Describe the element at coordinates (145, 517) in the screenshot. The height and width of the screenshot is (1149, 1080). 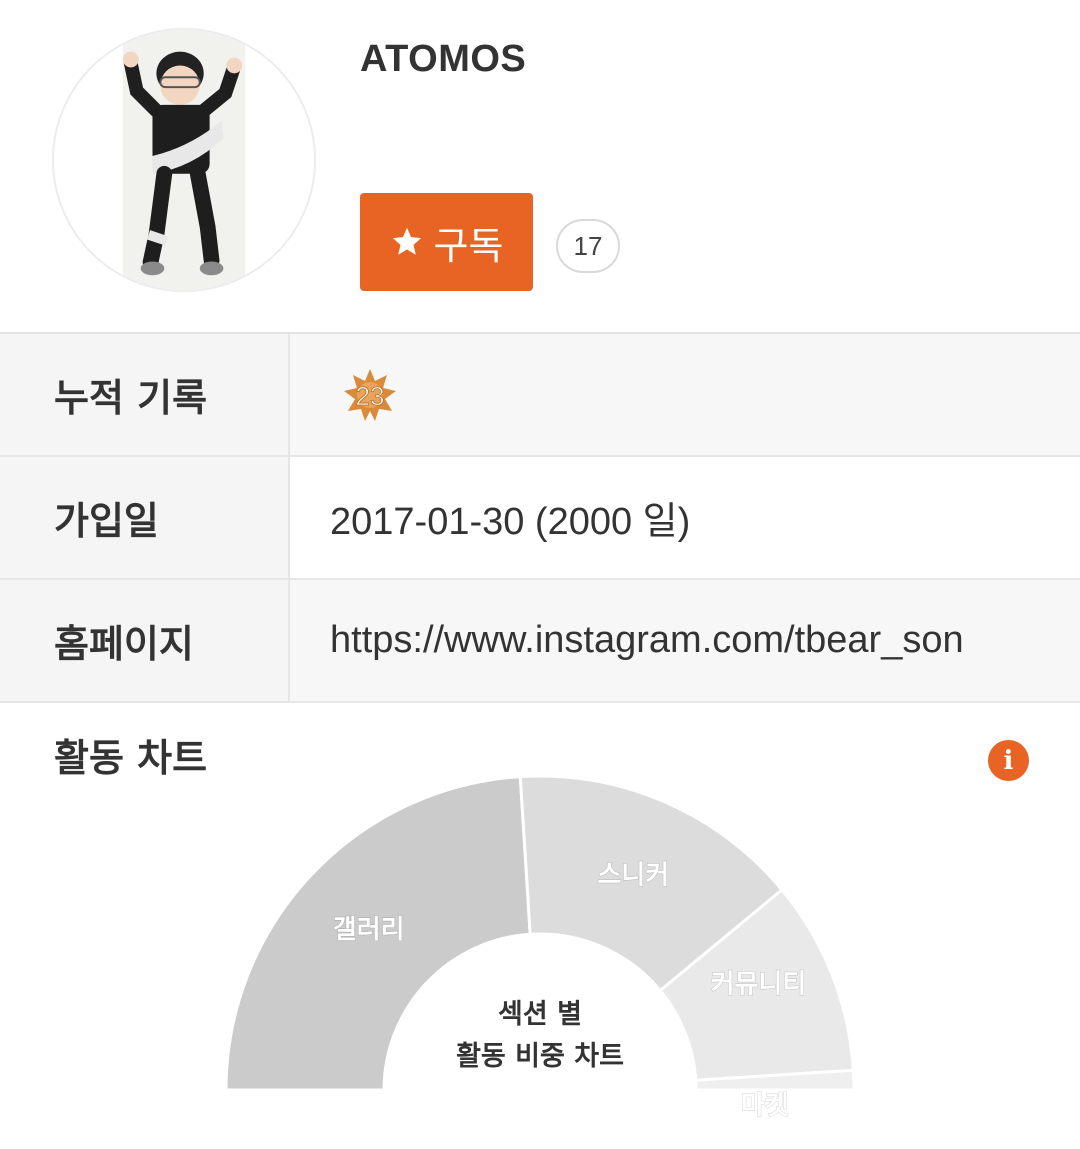
I see `joined-label: 가입일` at that location.